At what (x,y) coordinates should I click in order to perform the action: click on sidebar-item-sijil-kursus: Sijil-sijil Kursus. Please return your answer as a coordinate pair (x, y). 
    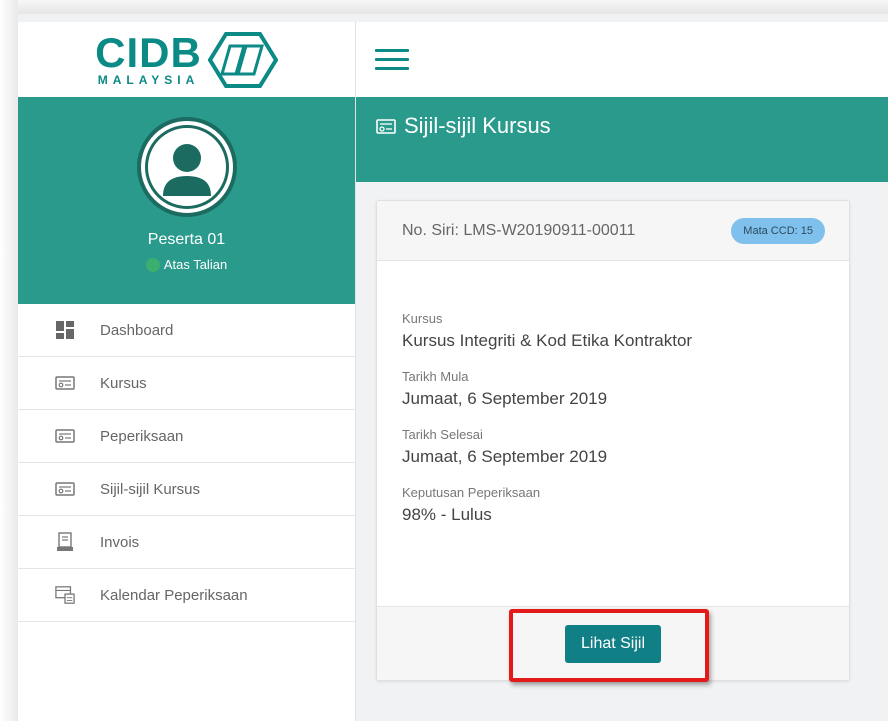
    Looking at the image, I should click on (186, 489).